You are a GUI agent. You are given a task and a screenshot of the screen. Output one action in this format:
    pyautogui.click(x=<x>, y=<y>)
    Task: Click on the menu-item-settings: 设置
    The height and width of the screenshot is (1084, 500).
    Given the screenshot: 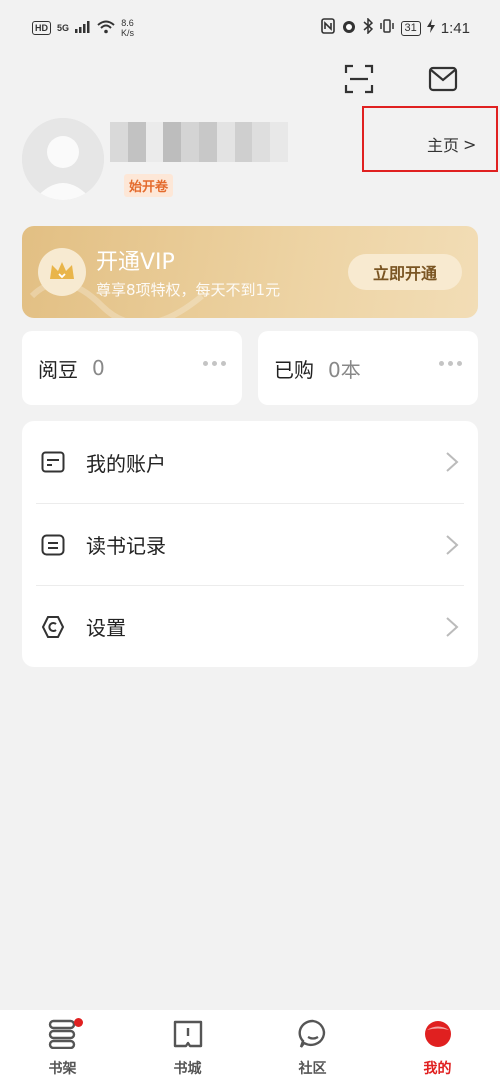 What is the action you would take?
    pyautogui.click(x=250, y=626)
    